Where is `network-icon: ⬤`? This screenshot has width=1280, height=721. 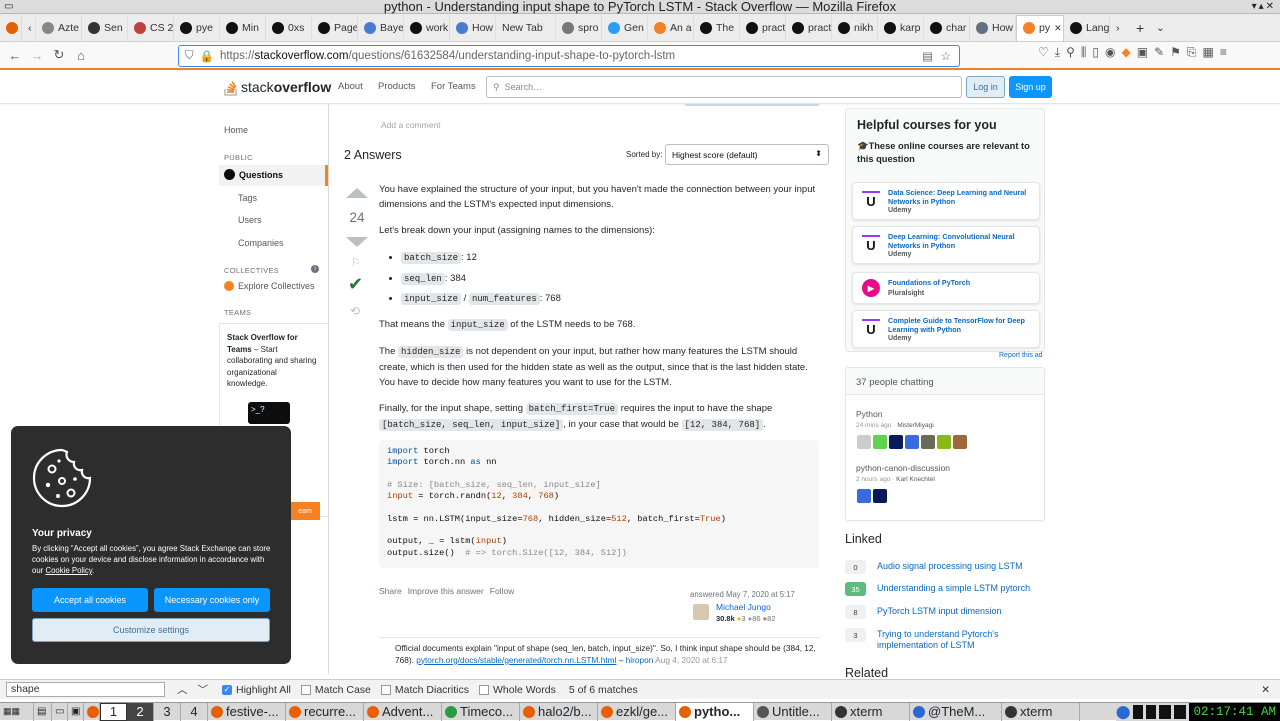
network-icon: ⬤ is located at coordinates (1123, 712).